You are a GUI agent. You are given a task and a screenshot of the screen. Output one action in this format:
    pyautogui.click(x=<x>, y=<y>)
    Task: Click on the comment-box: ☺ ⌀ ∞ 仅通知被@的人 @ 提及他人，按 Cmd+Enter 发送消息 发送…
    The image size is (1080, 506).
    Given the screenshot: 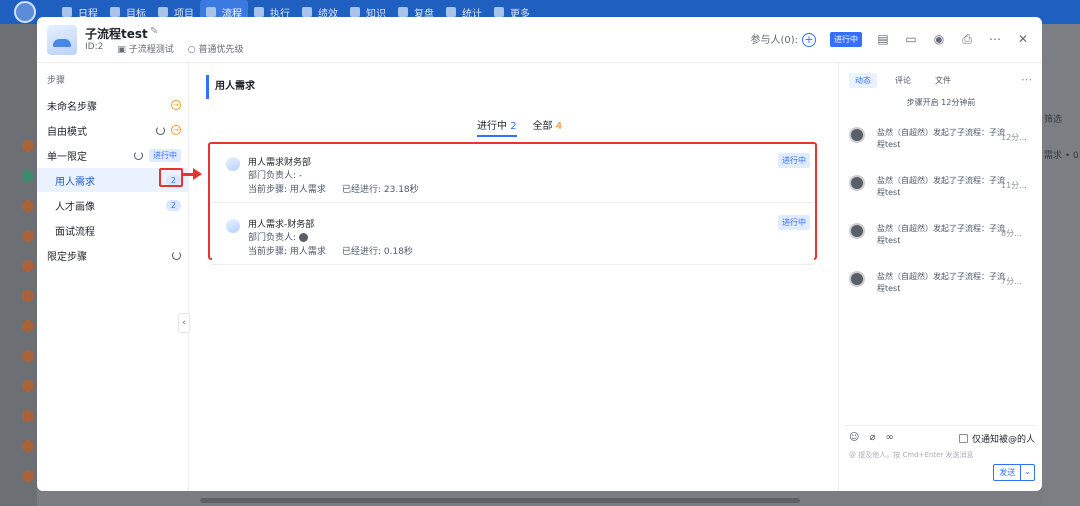 What is the action you would take?
    pyautogui.click(x=941, y=455)
    